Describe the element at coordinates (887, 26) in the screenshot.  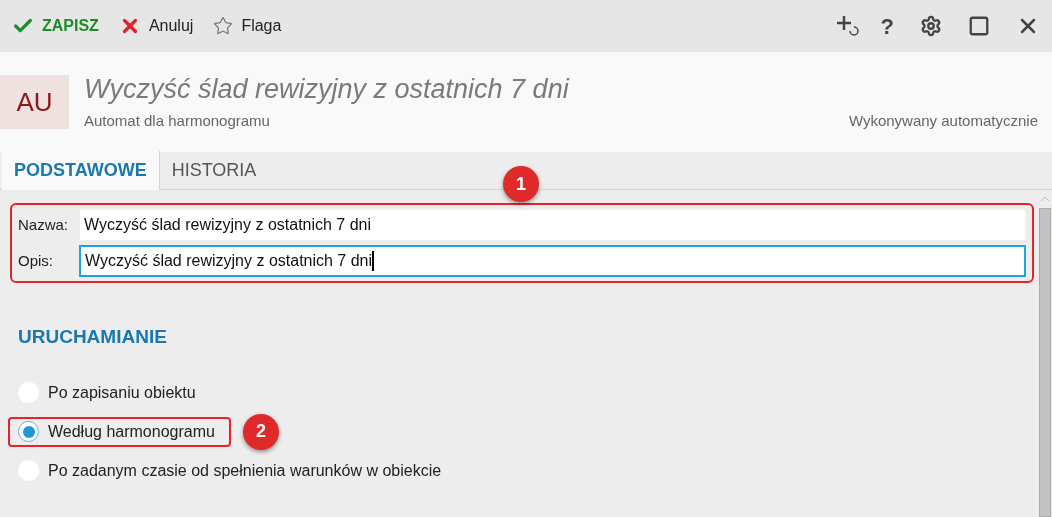
I see `help-button: ?` at that location.